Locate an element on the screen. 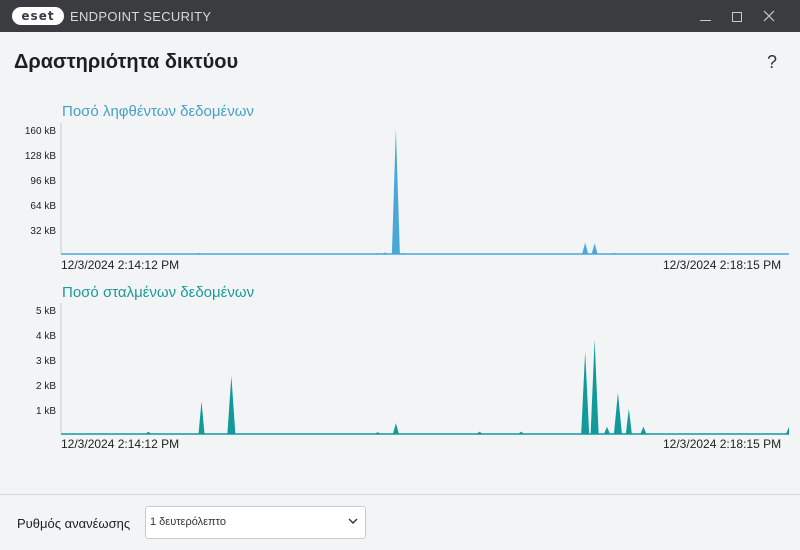 This screenshot has height=550, width=800. chevron-down-icon is located at coordinates (353, 521).